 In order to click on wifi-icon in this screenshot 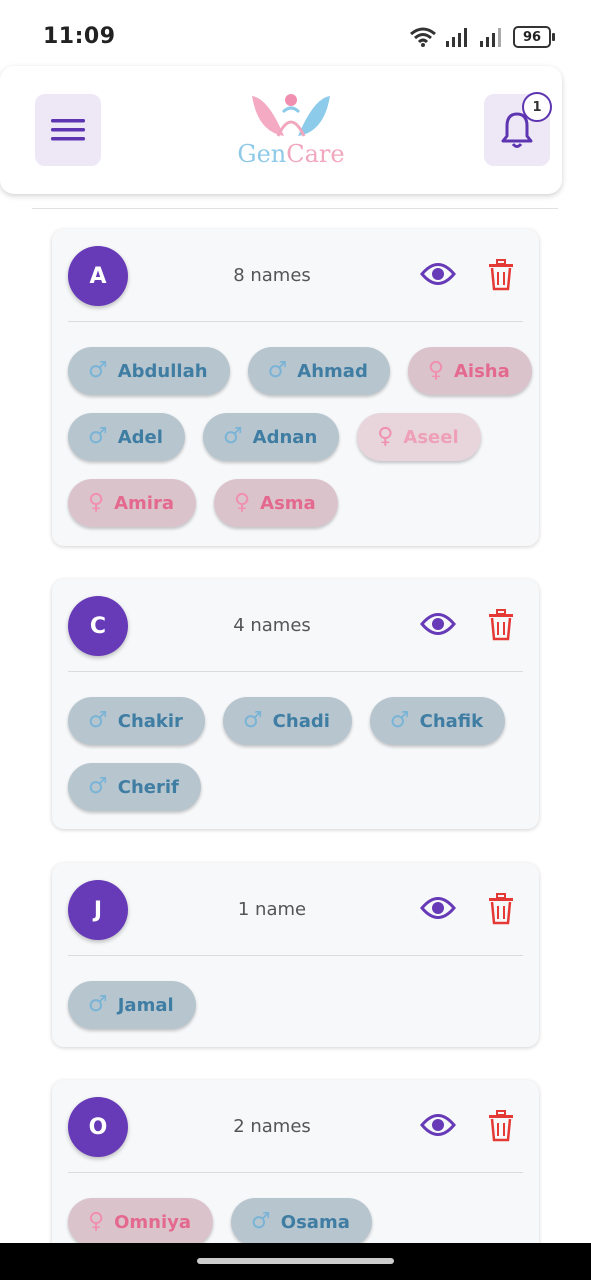, I will do `click(423, 37)`.